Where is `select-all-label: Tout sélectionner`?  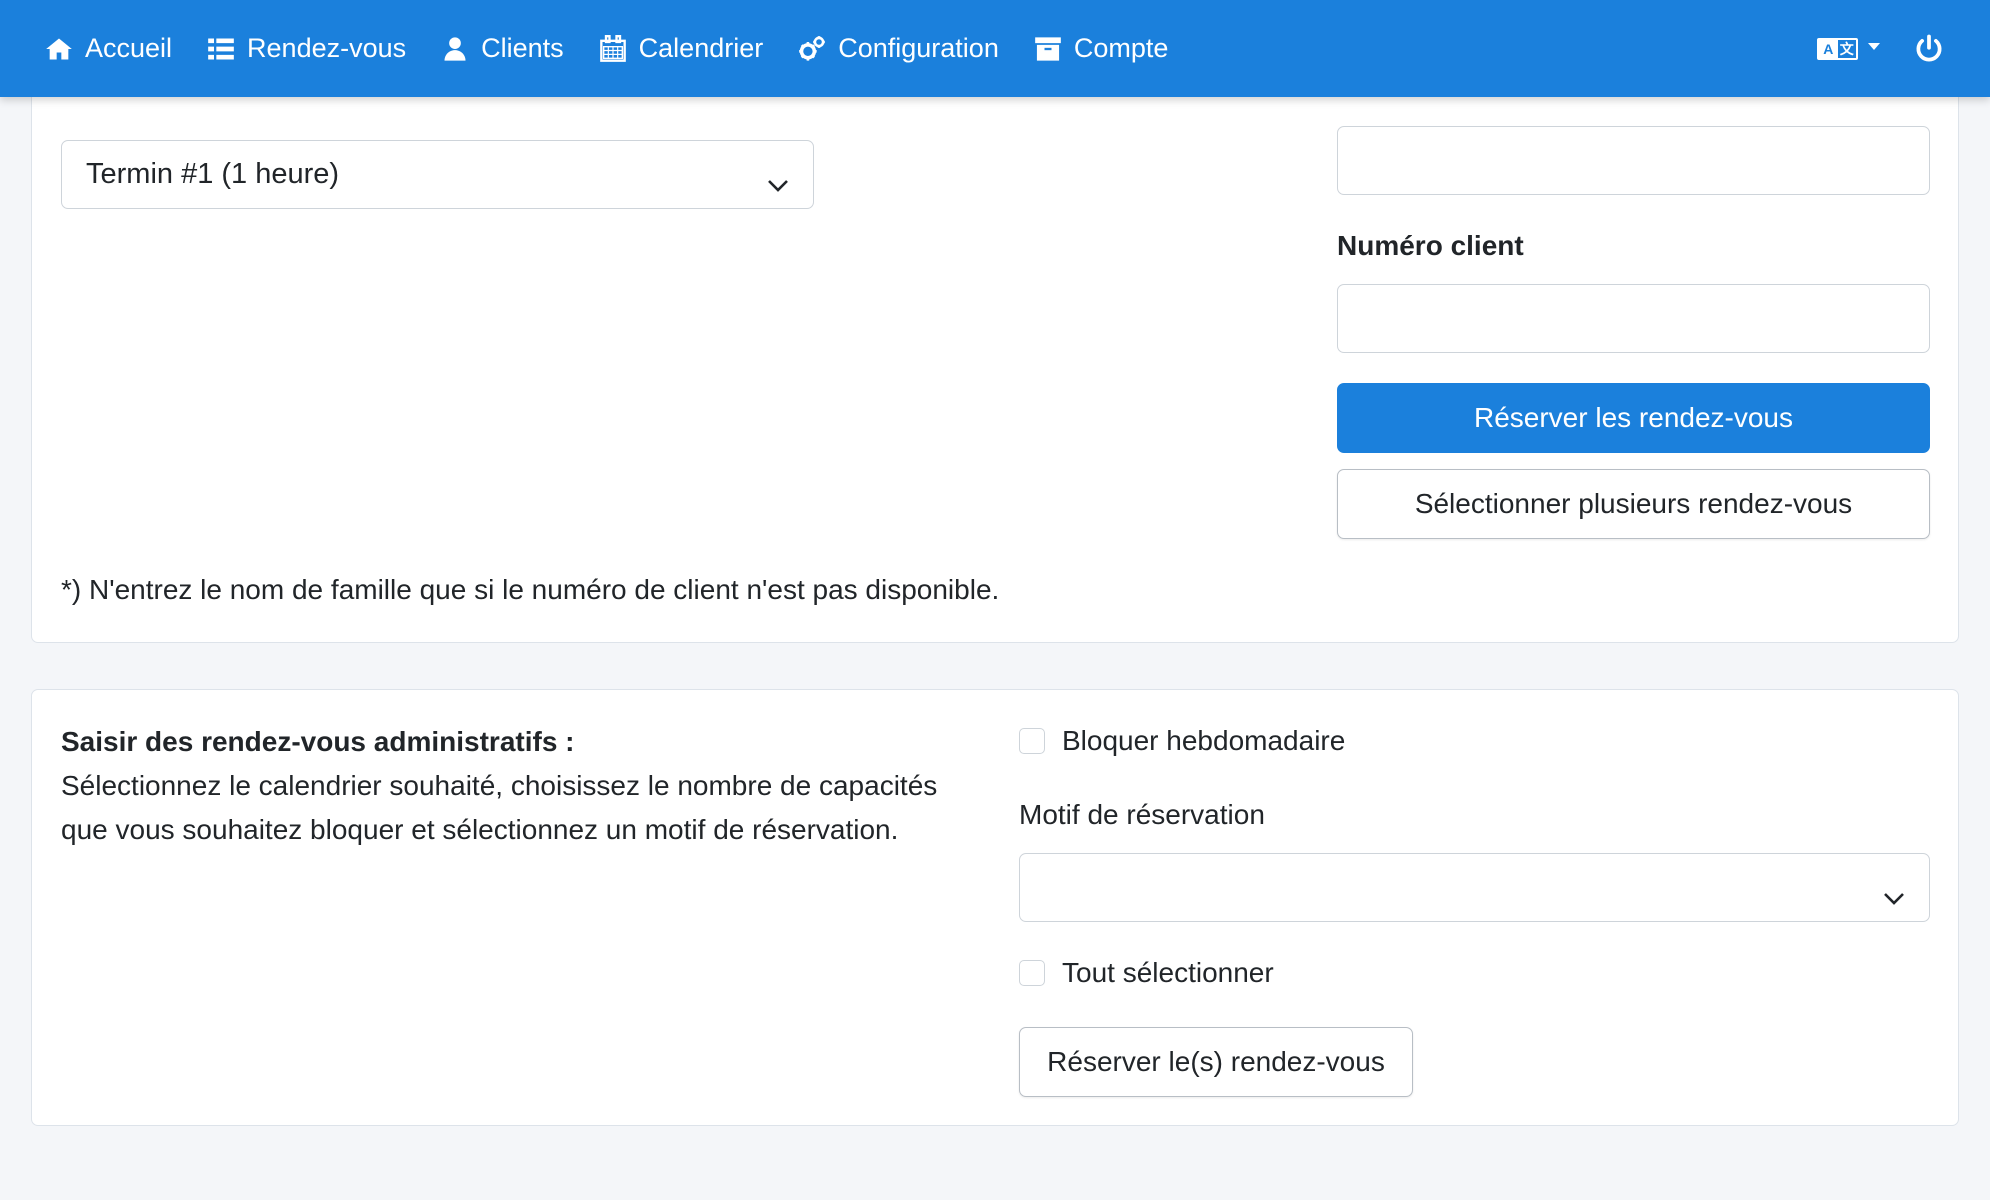 select-all-label: Tout sélectionner is located at coordinates (1168, 972).